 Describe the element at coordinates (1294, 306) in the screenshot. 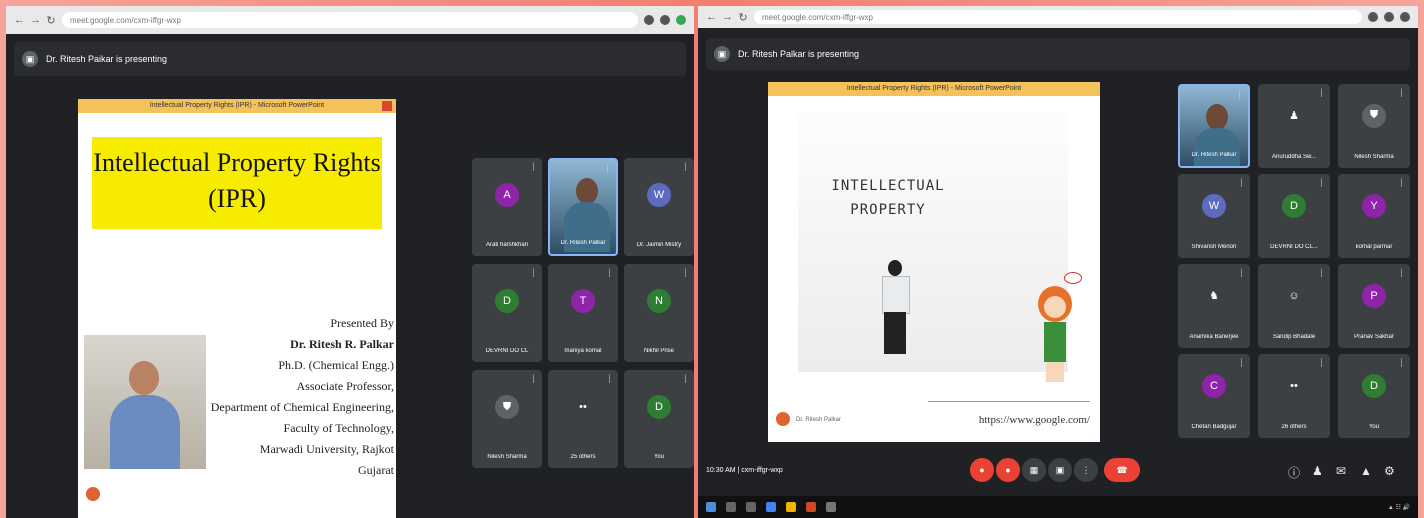

I see `participant-tile: ☺ │ Sandip Bhadale` at that location.